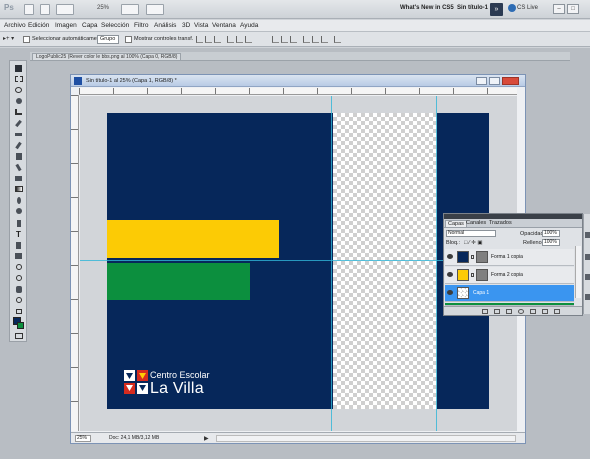  What do you see at coordinates (18, 256) in the screenshot?
I see `shape-icon` at bounding box center [18, 256].